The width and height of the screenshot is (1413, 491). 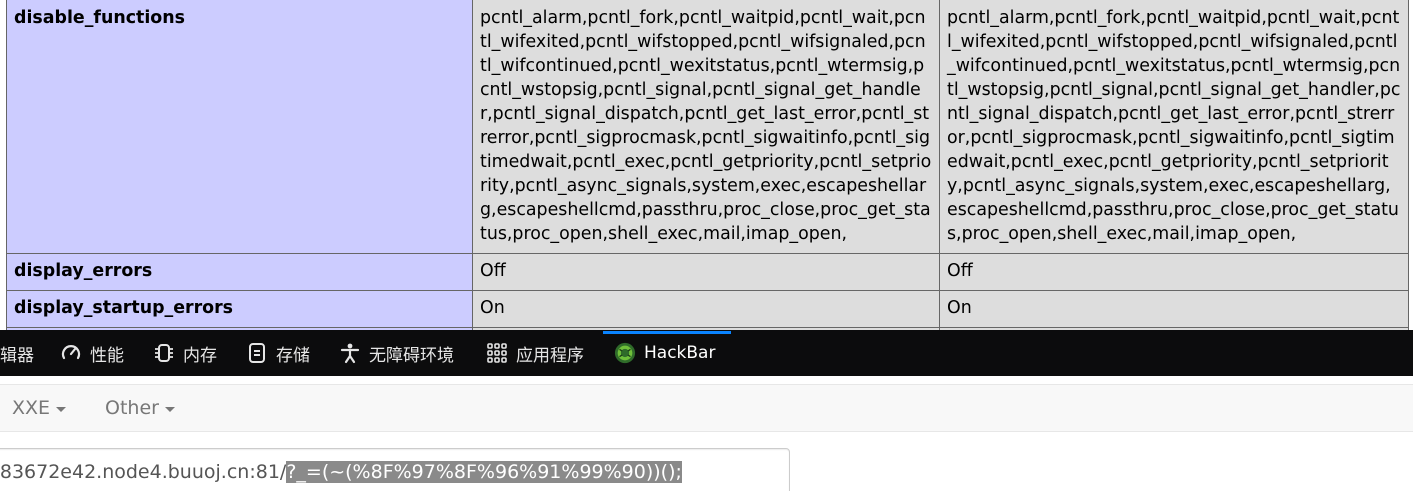 I want to click on tab-label: HackBar, so click(x=680, y=353).